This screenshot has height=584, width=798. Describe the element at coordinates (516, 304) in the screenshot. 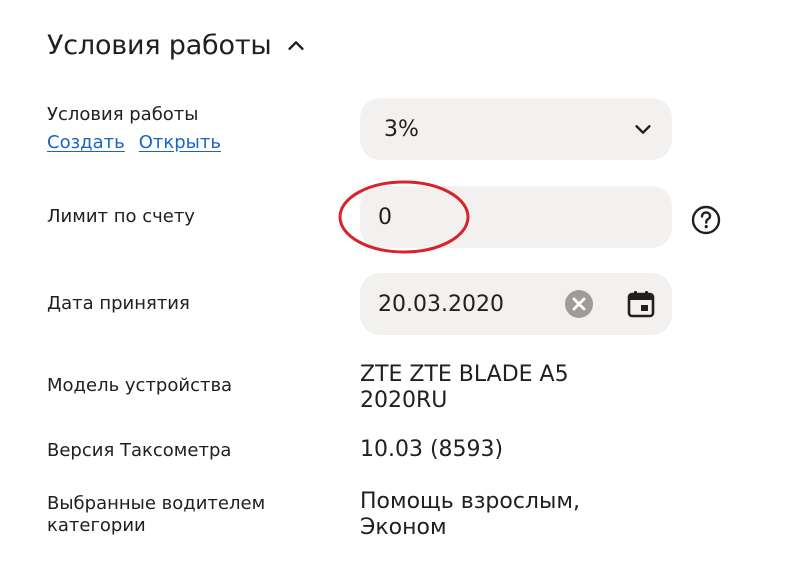

I see `acceptance-date-input: 20.03.2020` at that location.